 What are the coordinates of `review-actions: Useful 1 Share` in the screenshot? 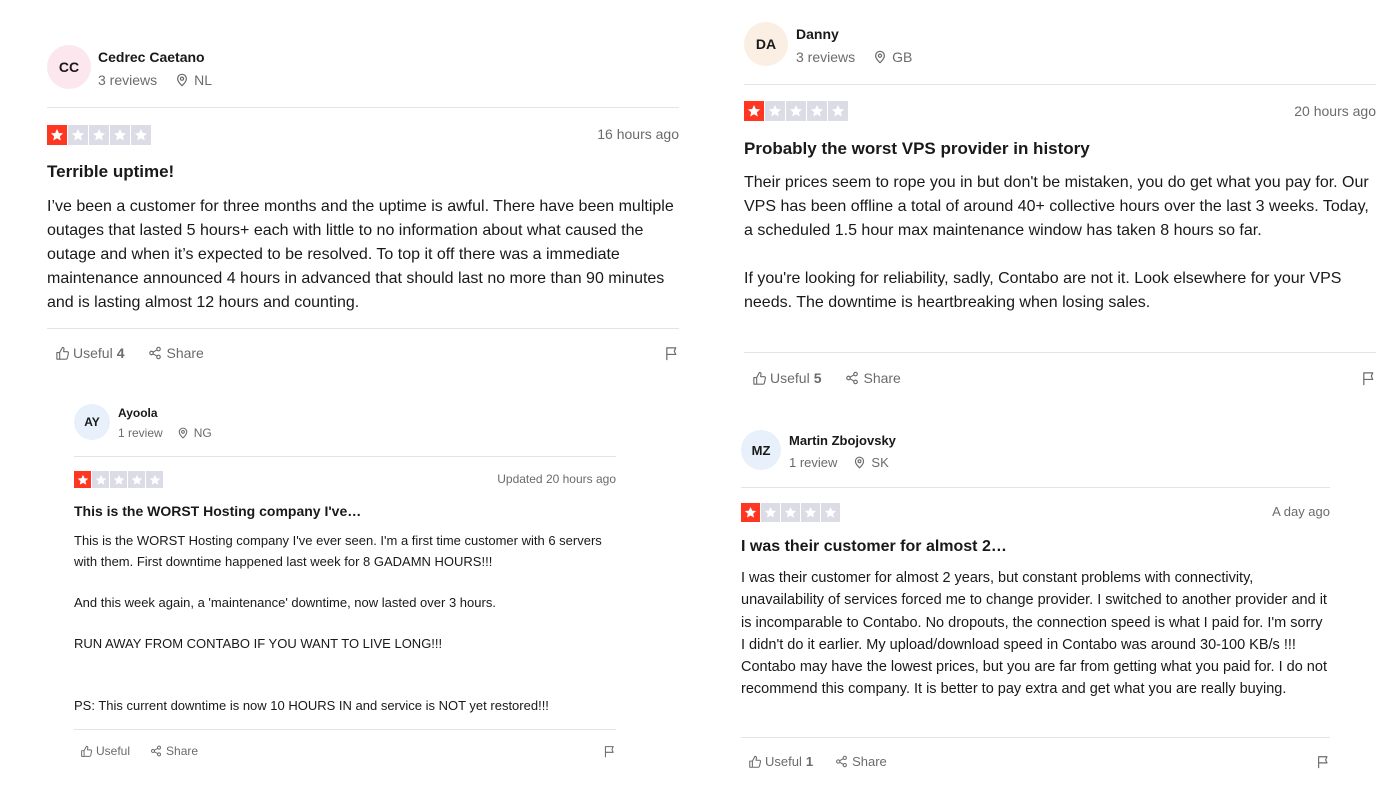 It's located at (1035, 761).